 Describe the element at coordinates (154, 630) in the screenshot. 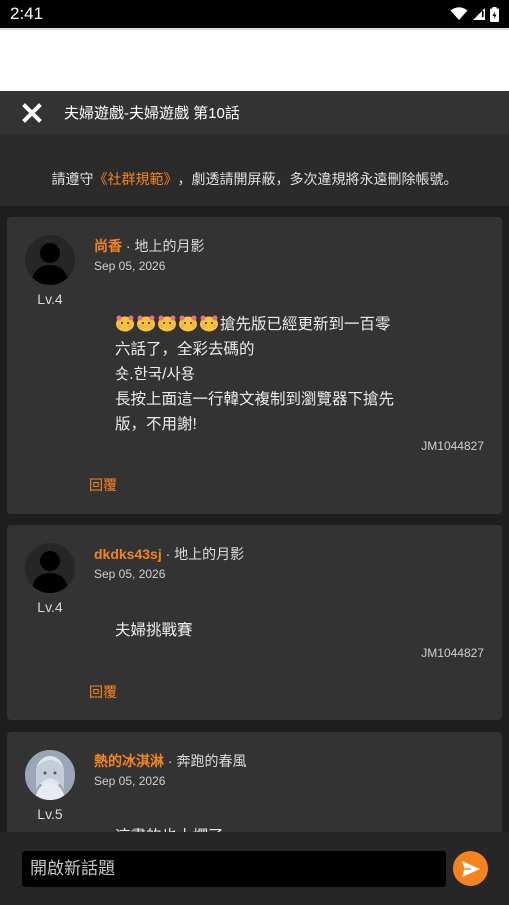

I see `comment-line: 夫婦挑戰賽` at that location.